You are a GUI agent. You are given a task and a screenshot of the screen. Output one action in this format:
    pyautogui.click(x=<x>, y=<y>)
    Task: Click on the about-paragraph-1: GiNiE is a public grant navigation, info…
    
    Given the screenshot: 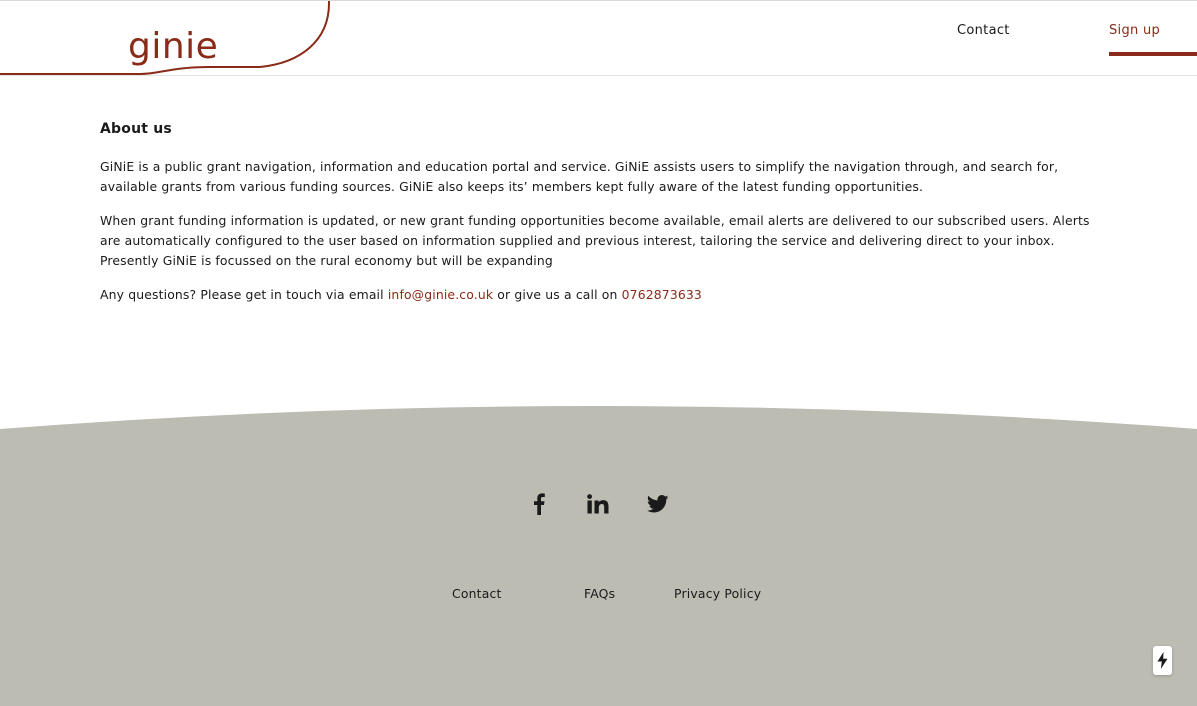 What is the action you would take?
    pyautogui.click(x=579, y=176)
    